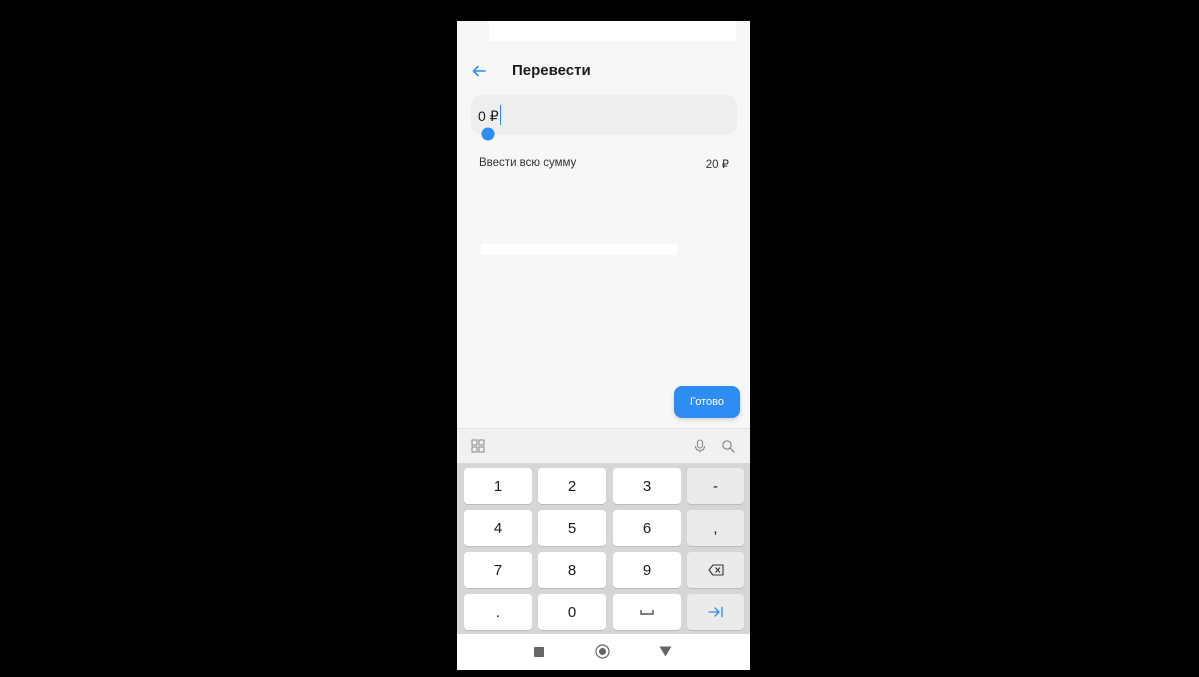  I want to click on top-bar: Перевести, so click(603, 71).